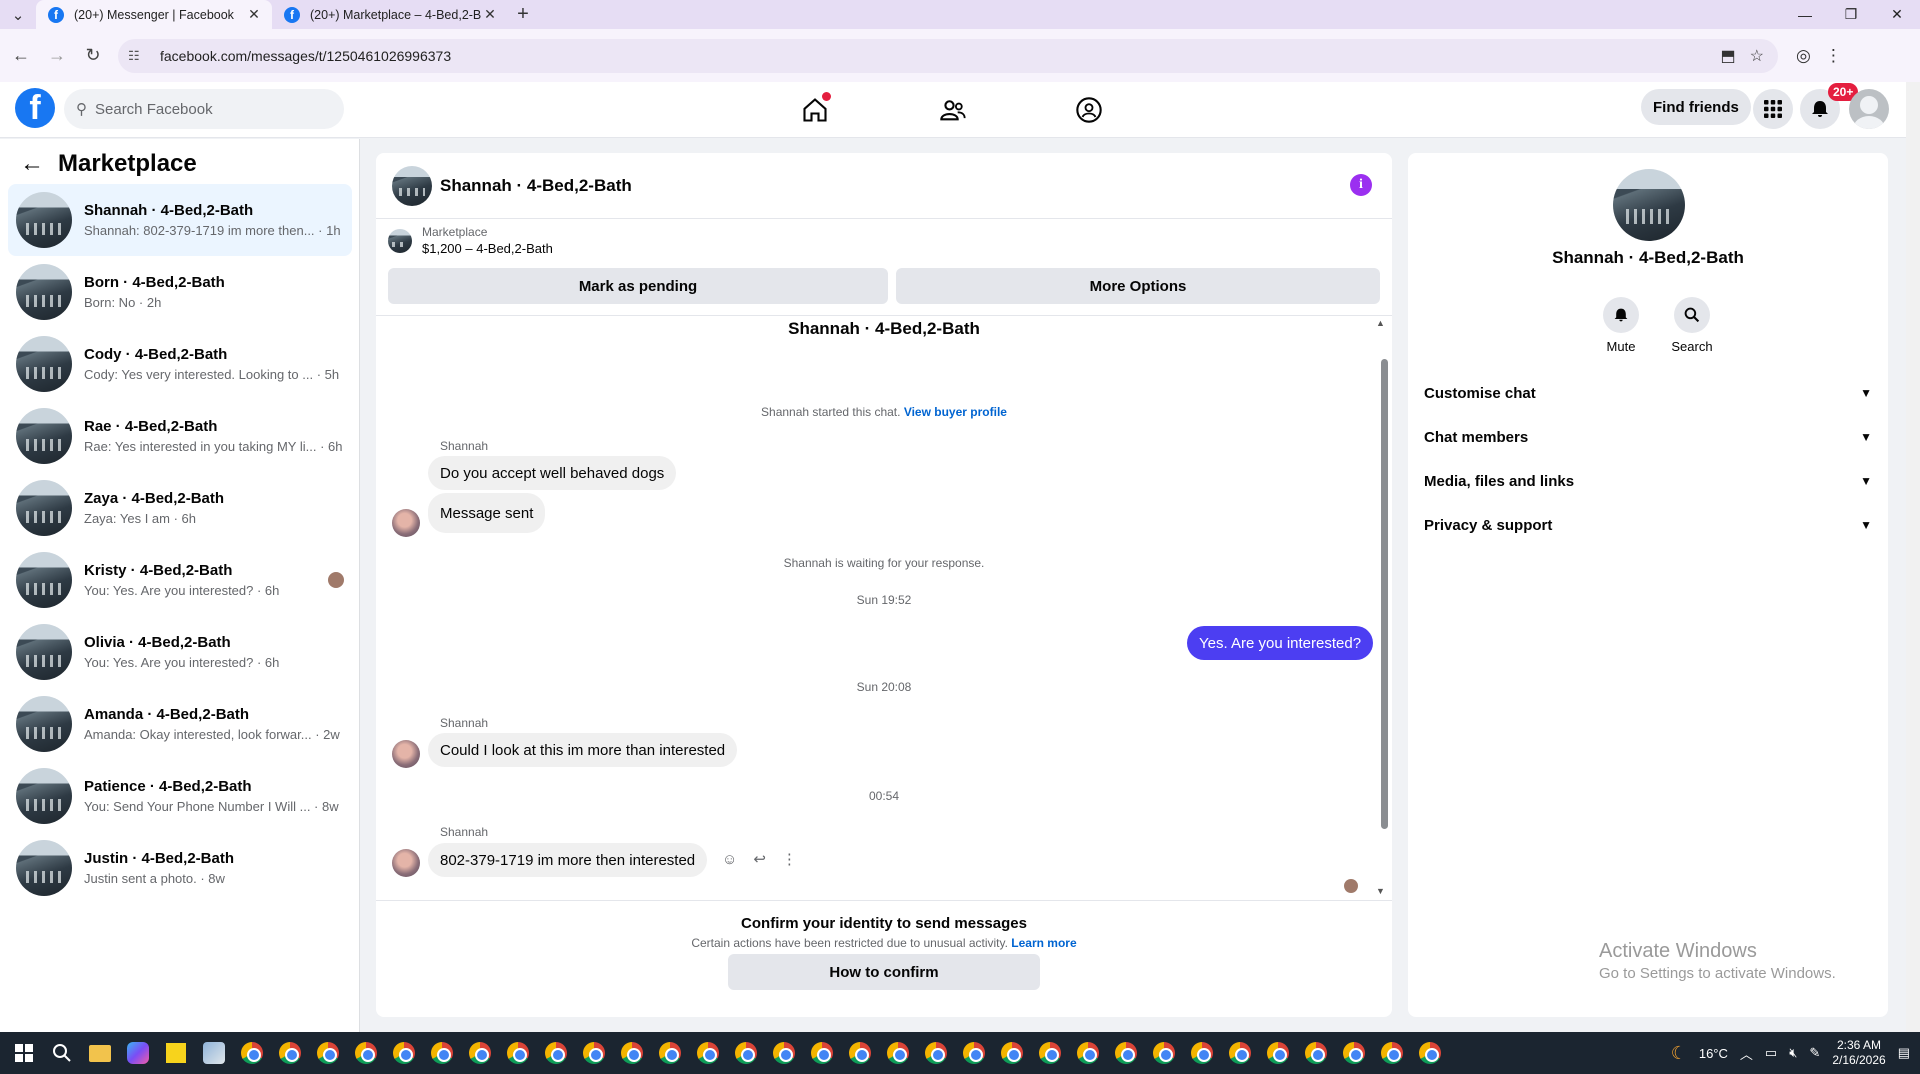 The image size is (1920, 1074). What do you see at coordinates (32, 164) in the screenshot?
I see `back-arrow-icon: ←` at bounding box center [32, 164].